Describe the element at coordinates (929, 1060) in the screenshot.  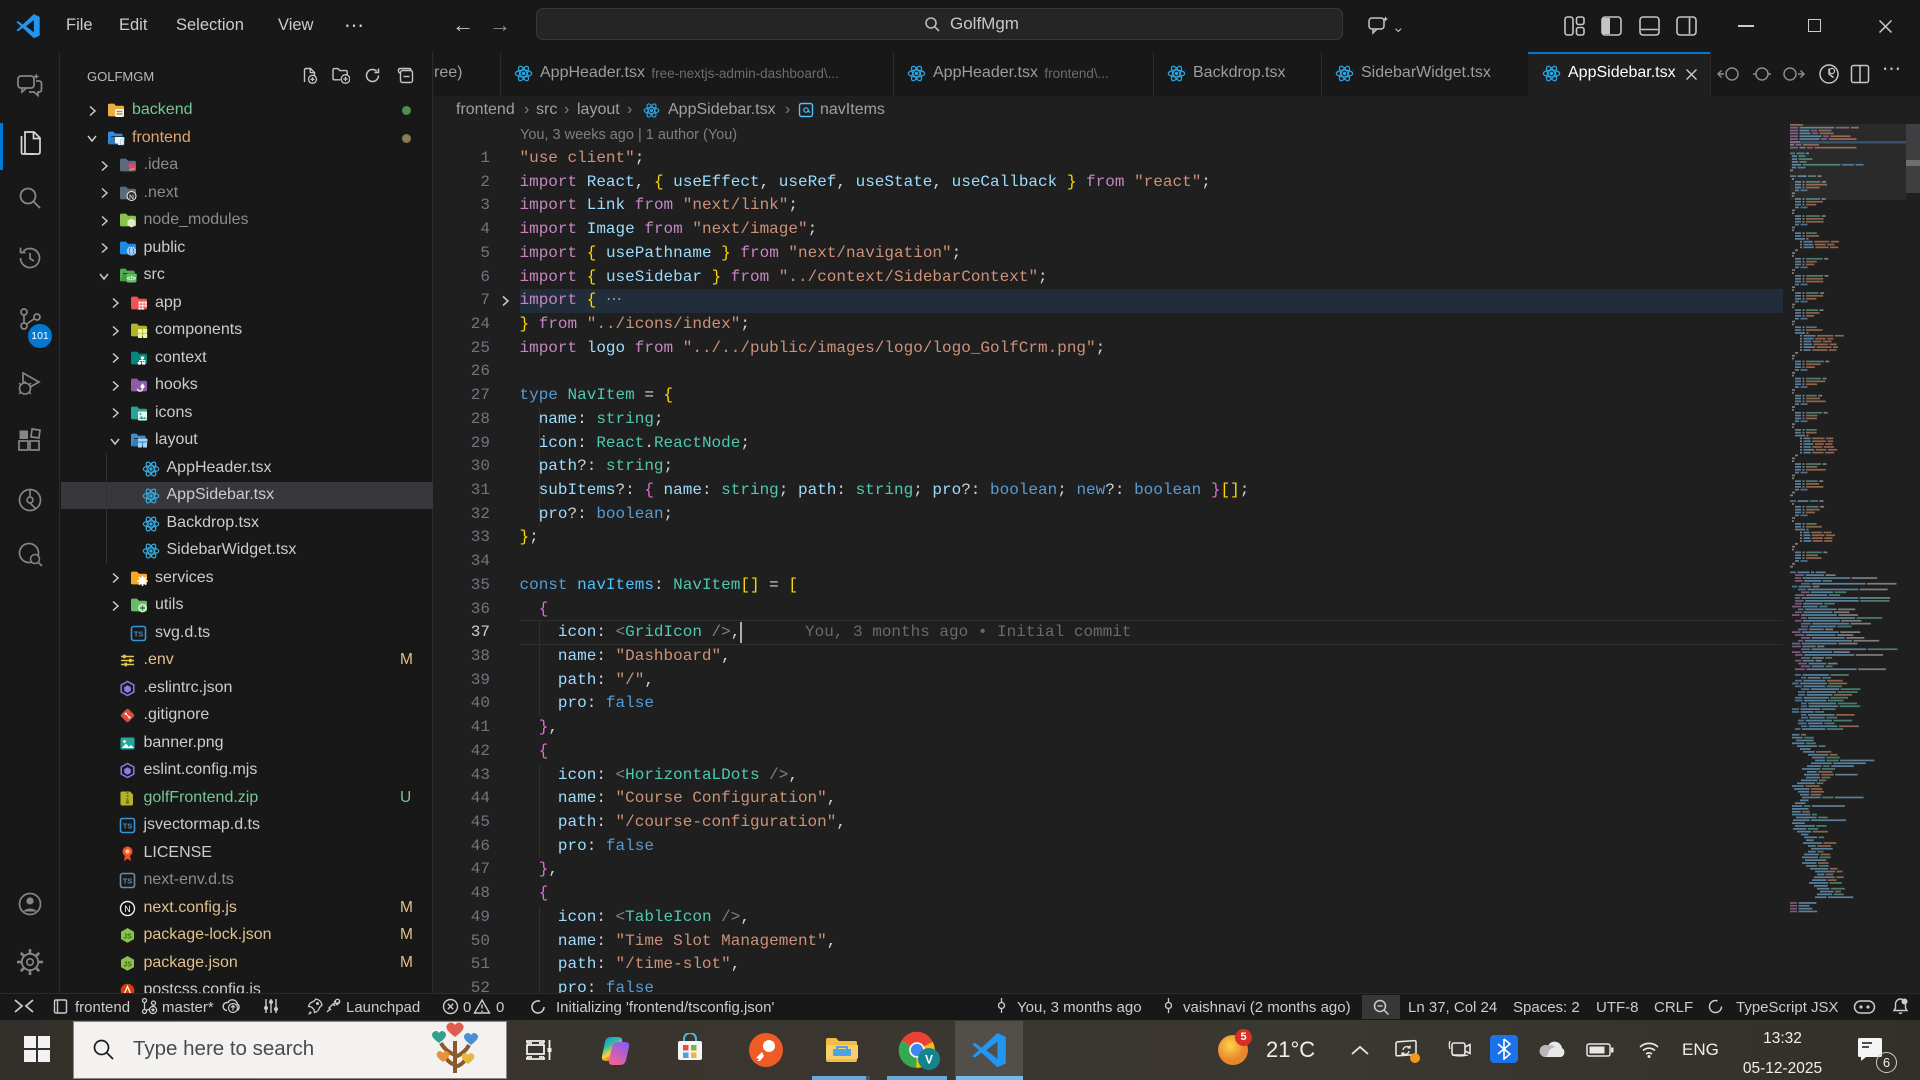
I see `svg-text: V` at that location.